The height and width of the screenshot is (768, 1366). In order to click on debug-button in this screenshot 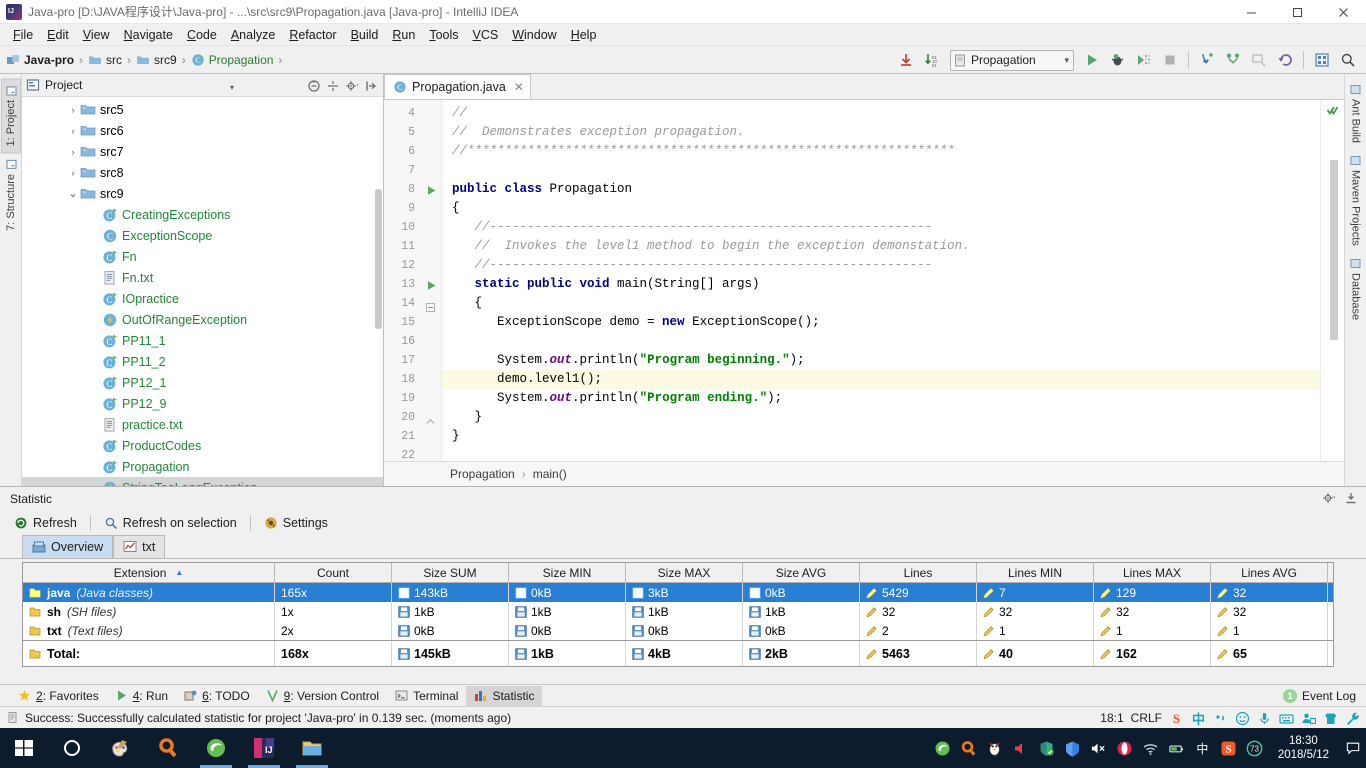, I will do `click(1118, 60)`.